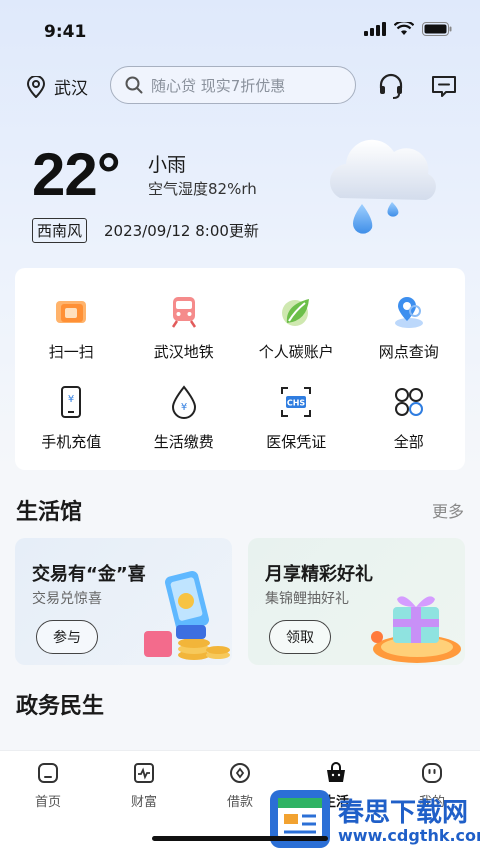  I want to click on top-bar: 武汉 随心贷 现实7折优惠, so click(240, 86).